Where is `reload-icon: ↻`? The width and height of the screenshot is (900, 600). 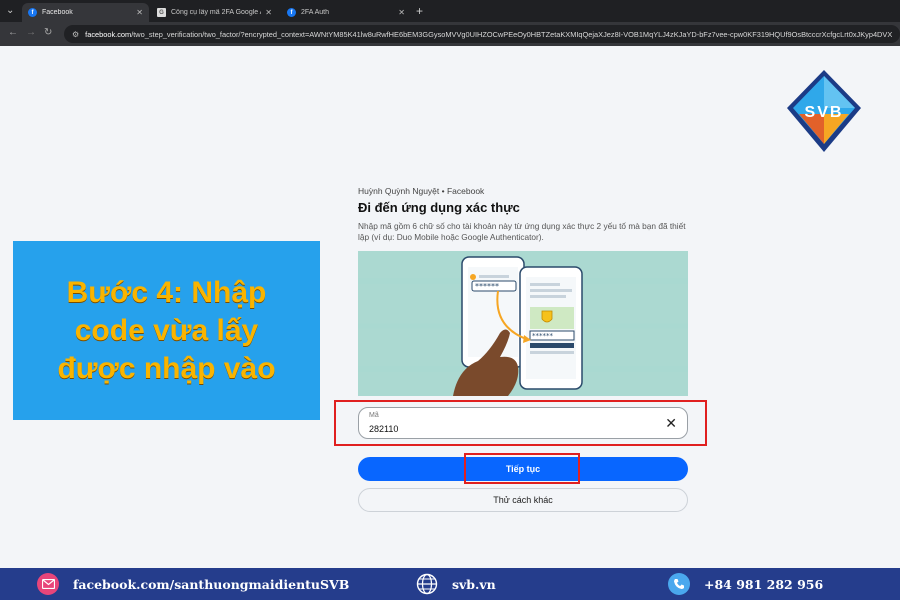 reload-icon: ↻ is located at coordinates (48, 33).